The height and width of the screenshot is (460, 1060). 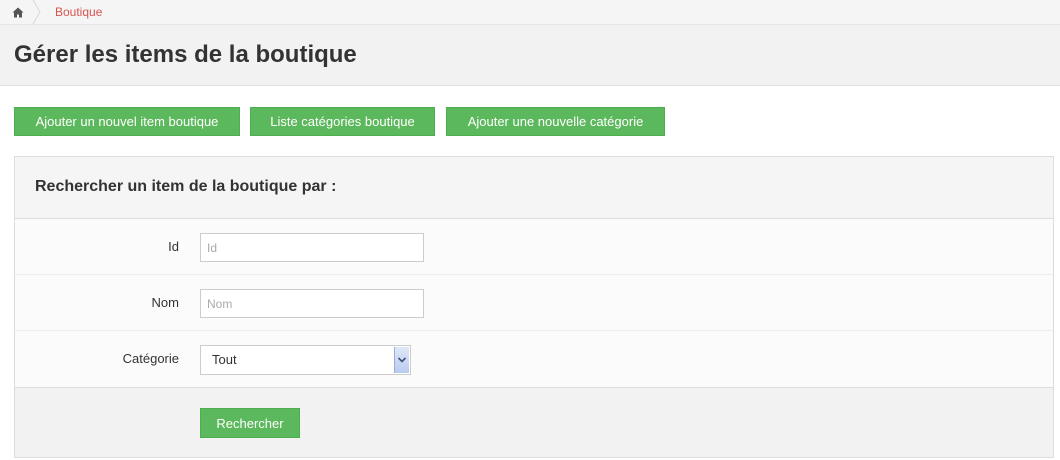 What do you see at coordinates (530, 12) in the screenshot?
I see `breadcrumb: Boutique` at bounding box center [530, 12].